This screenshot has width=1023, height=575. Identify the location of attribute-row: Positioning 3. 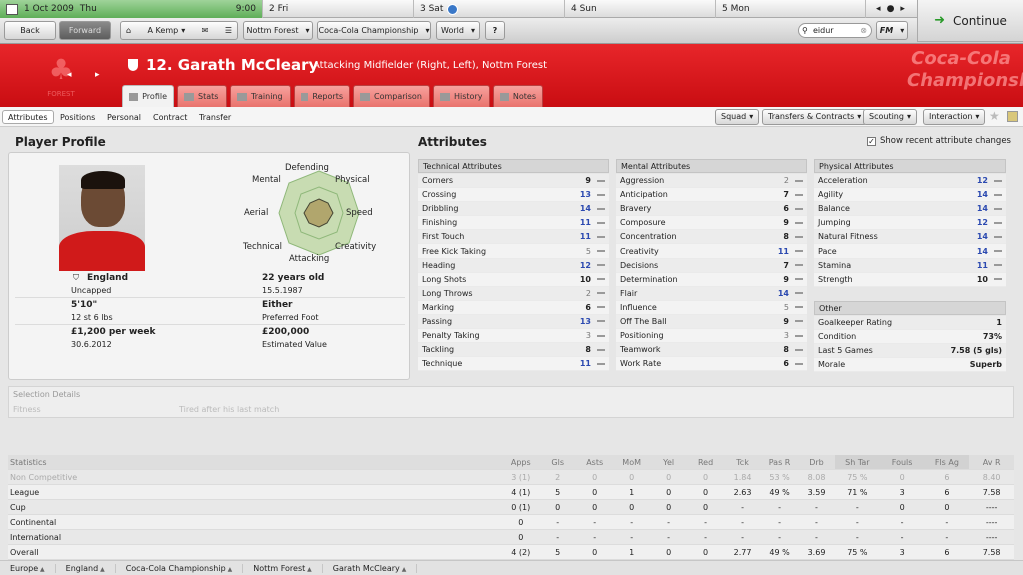
(711, 336).